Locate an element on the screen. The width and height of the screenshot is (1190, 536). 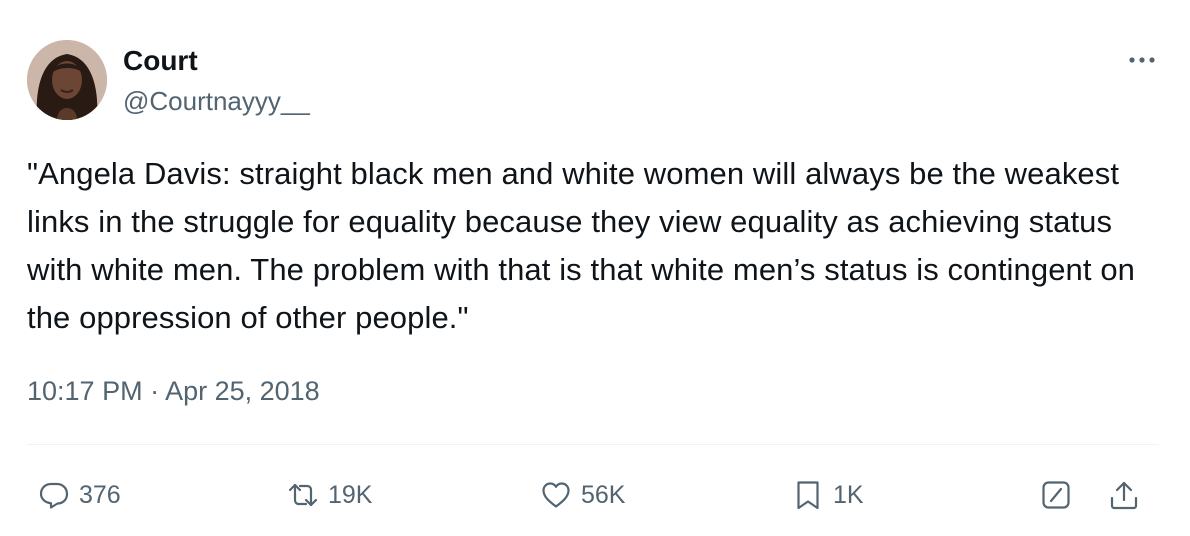
share-icon is located at coordinates (1124, 495).